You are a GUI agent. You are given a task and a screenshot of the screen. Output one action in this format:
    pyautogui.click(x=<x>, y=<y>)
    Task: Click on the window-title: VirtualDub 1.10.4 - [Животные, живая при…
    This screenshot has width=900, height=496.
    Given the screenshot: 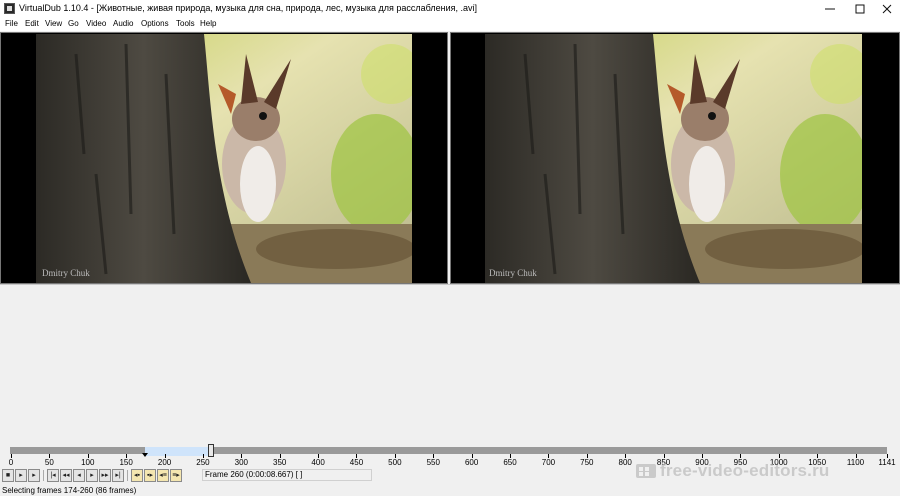 What is the action you would take?
    pyautogui.click(x=248, y=8)
    